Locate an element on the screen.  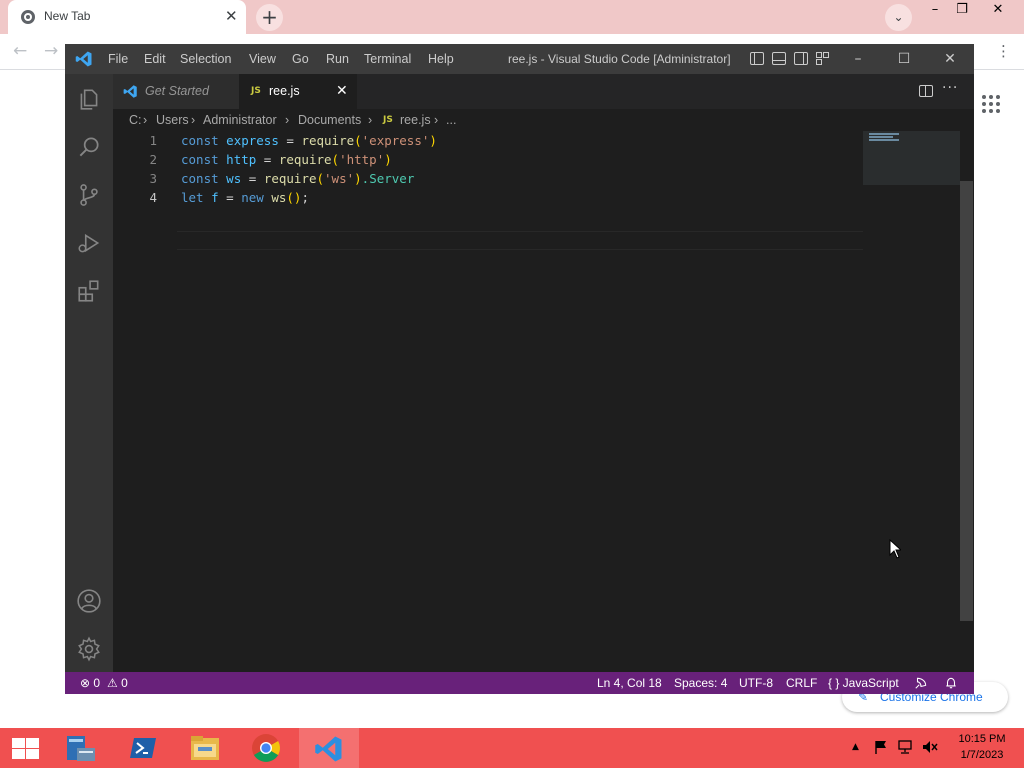
editor-scrollbar is located at coordinates (966, 401).